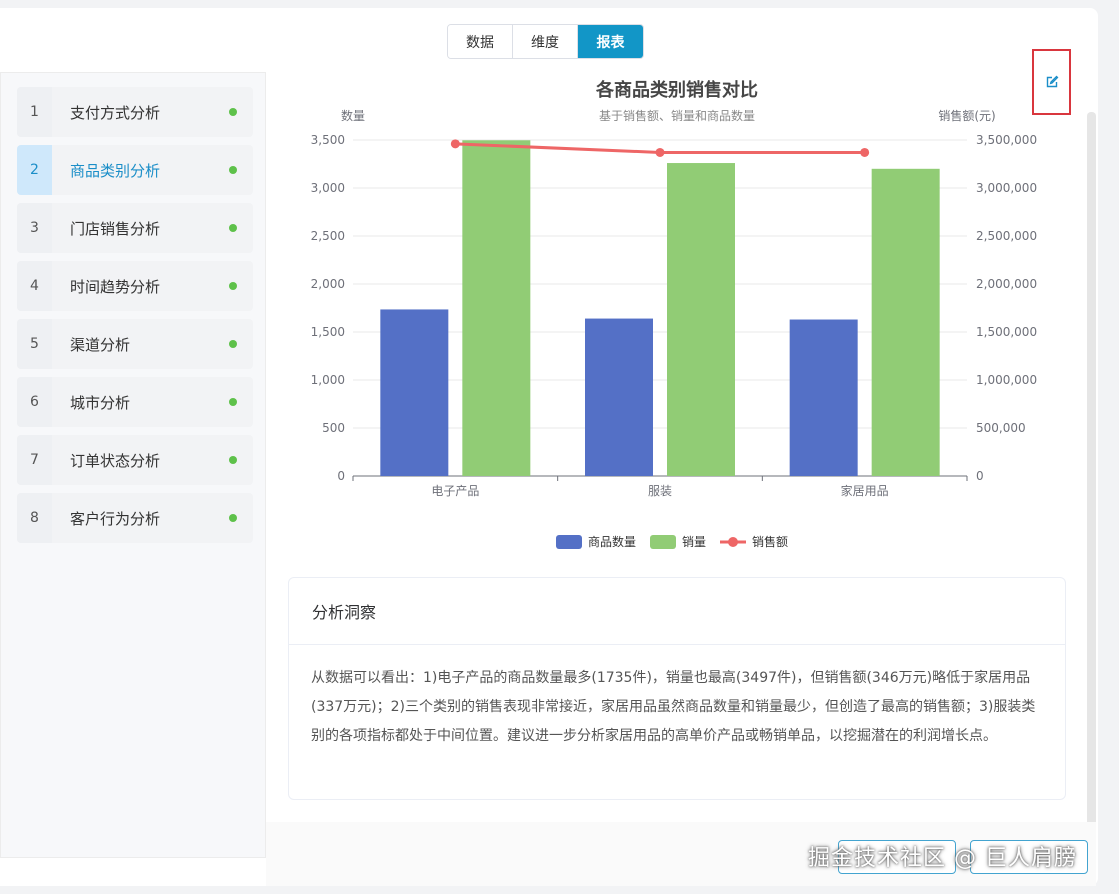 The height and width of the screenshot is (894, 1119). I want to click on y-tick-label-left: 500, so click(333, 428).